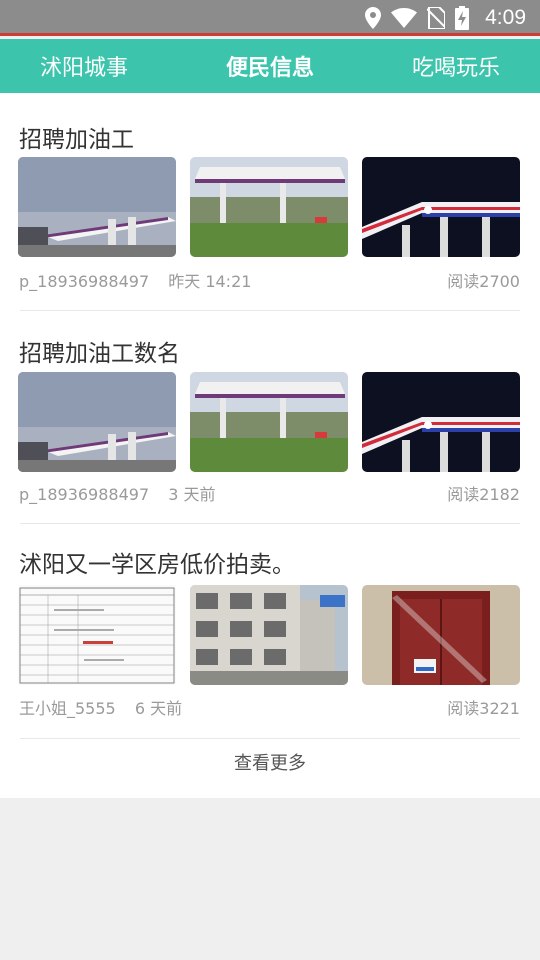 This screenshot has width=540, height=960. What do you see at coordinates (456, 66) in the screenshot?
I see `tab-food-fun: 吃喝玩乐` at bounding box center [456, 66].